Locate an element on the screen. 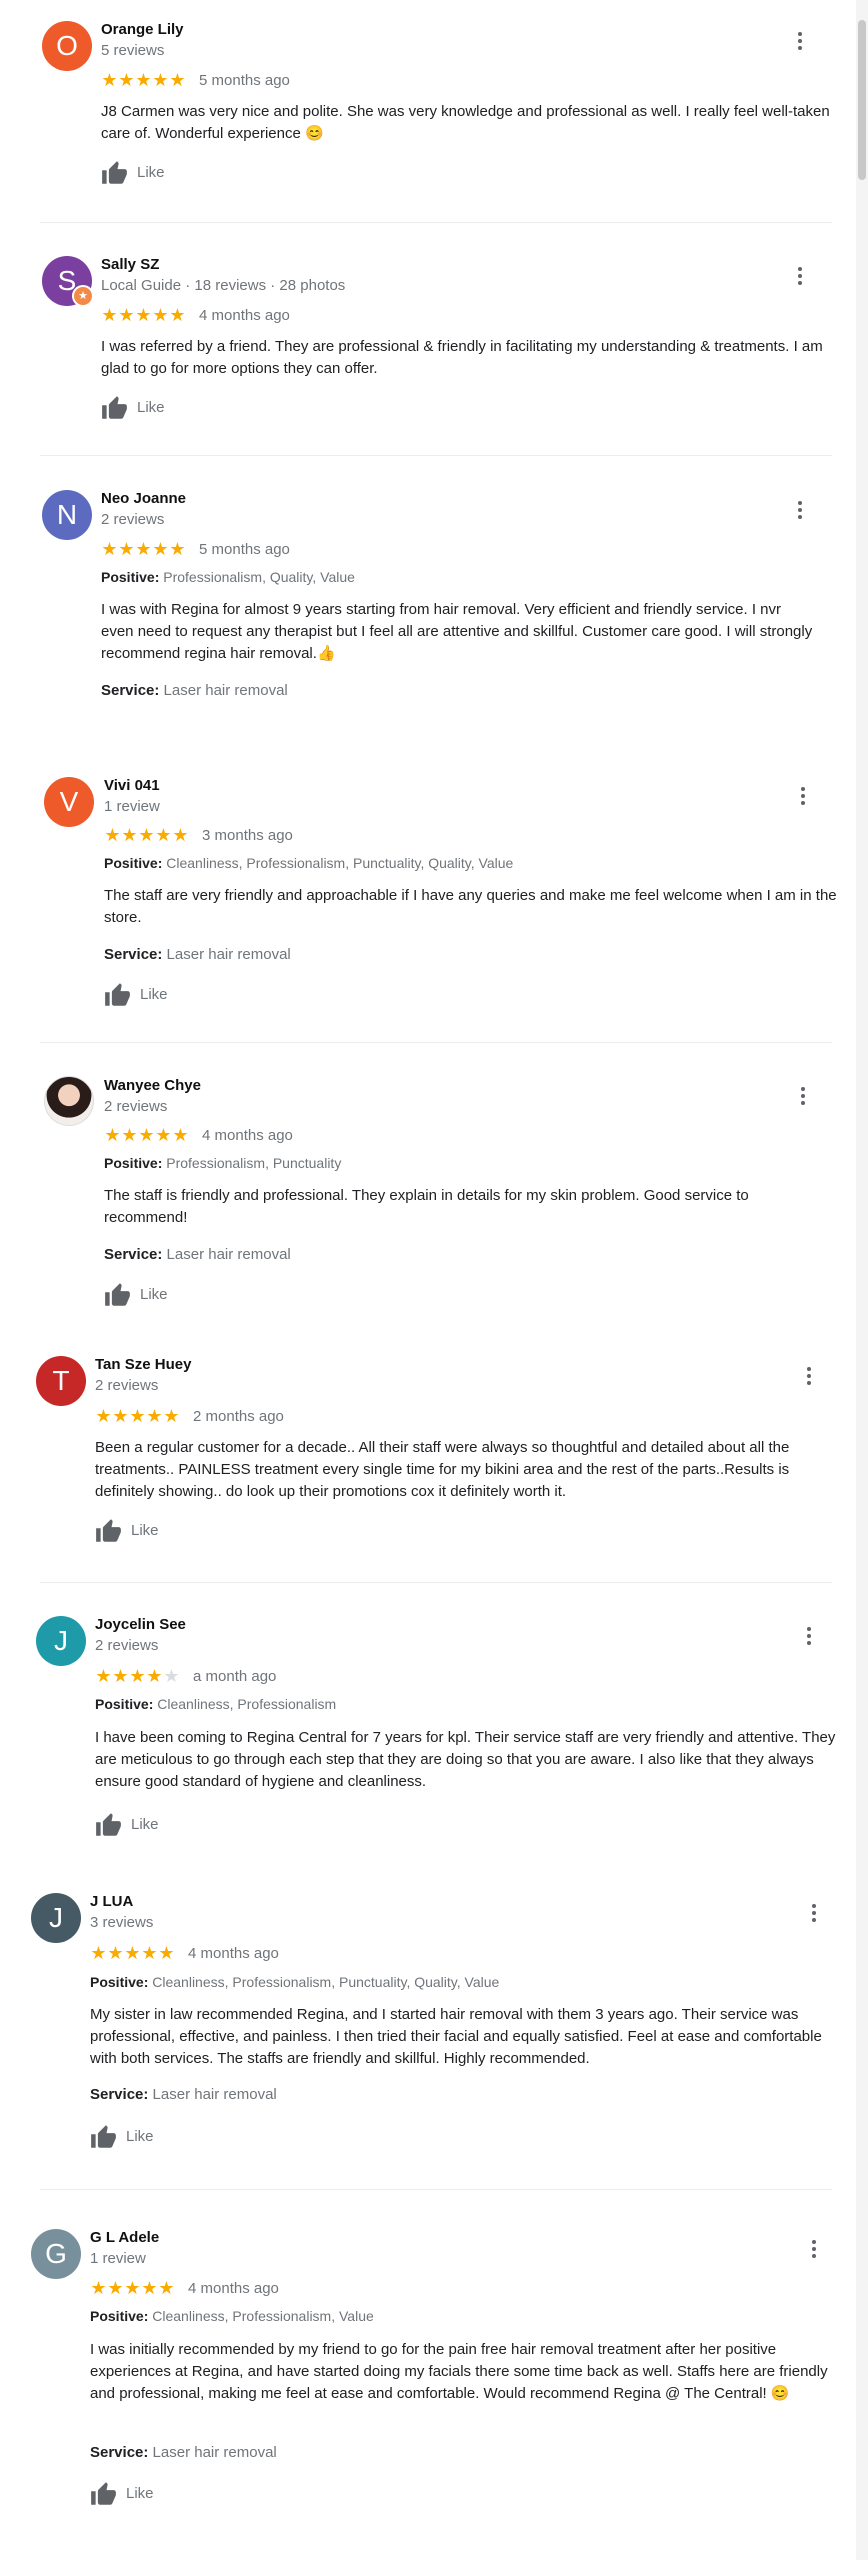 This screenshot has width=868, height=2560. positive-values: Cleanliness, Professionalism is located at coordinates (247, 1704).